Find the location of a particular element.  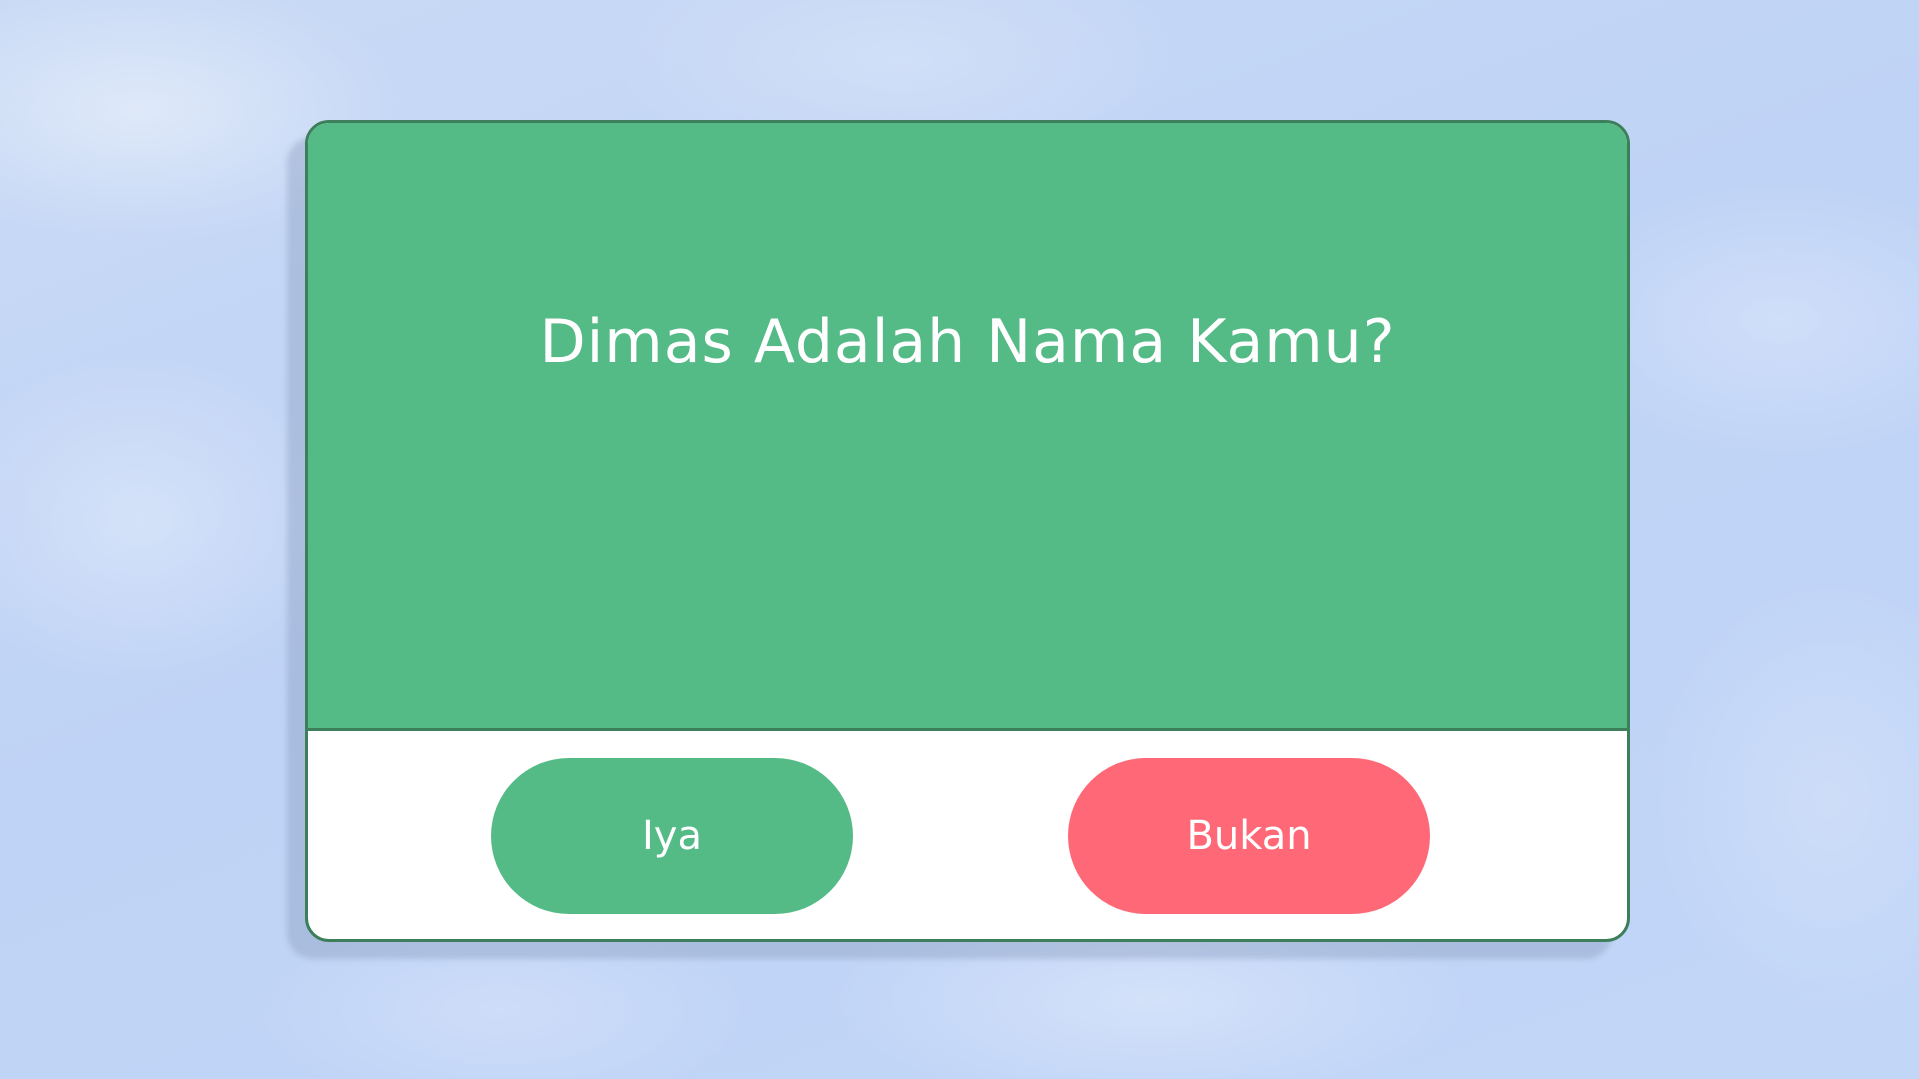

yes-button: Iya is located at coordinates (672, 836).